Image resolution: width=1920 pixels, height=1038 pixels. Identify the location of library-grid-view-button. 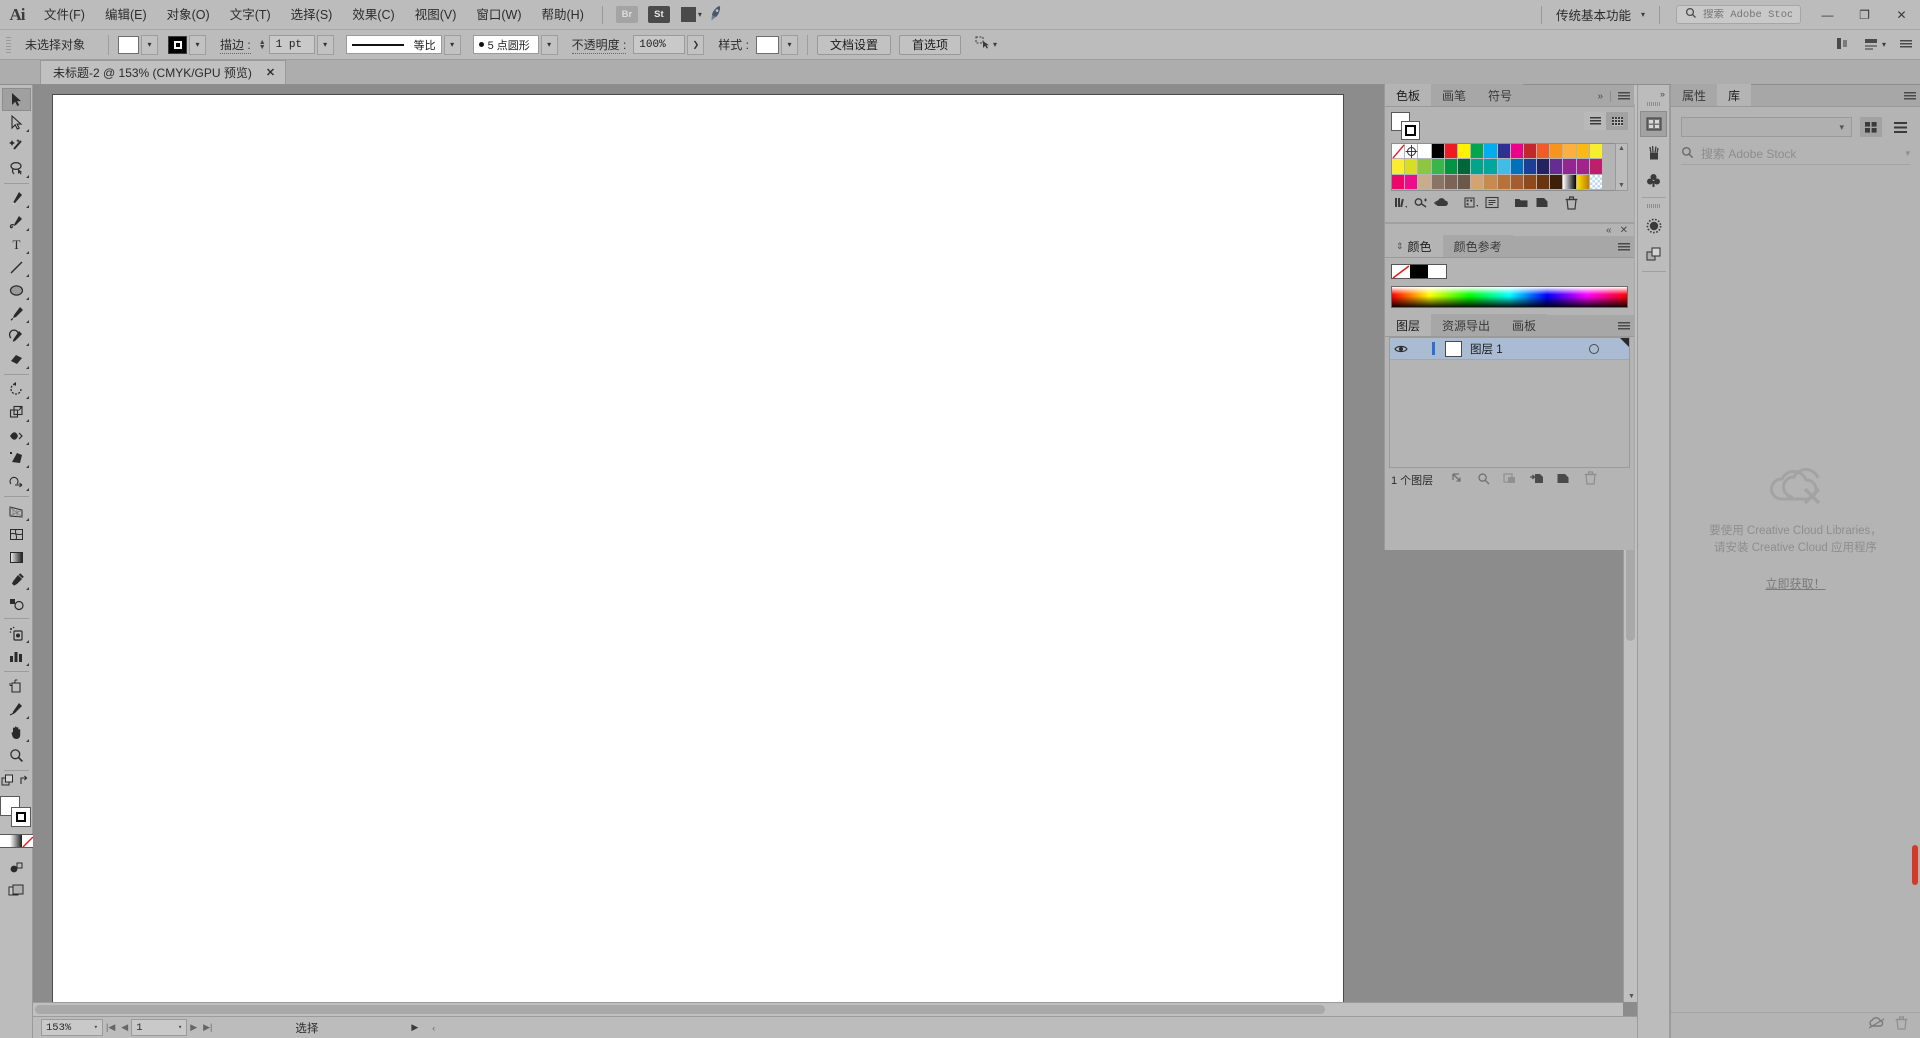
(1871, 127).